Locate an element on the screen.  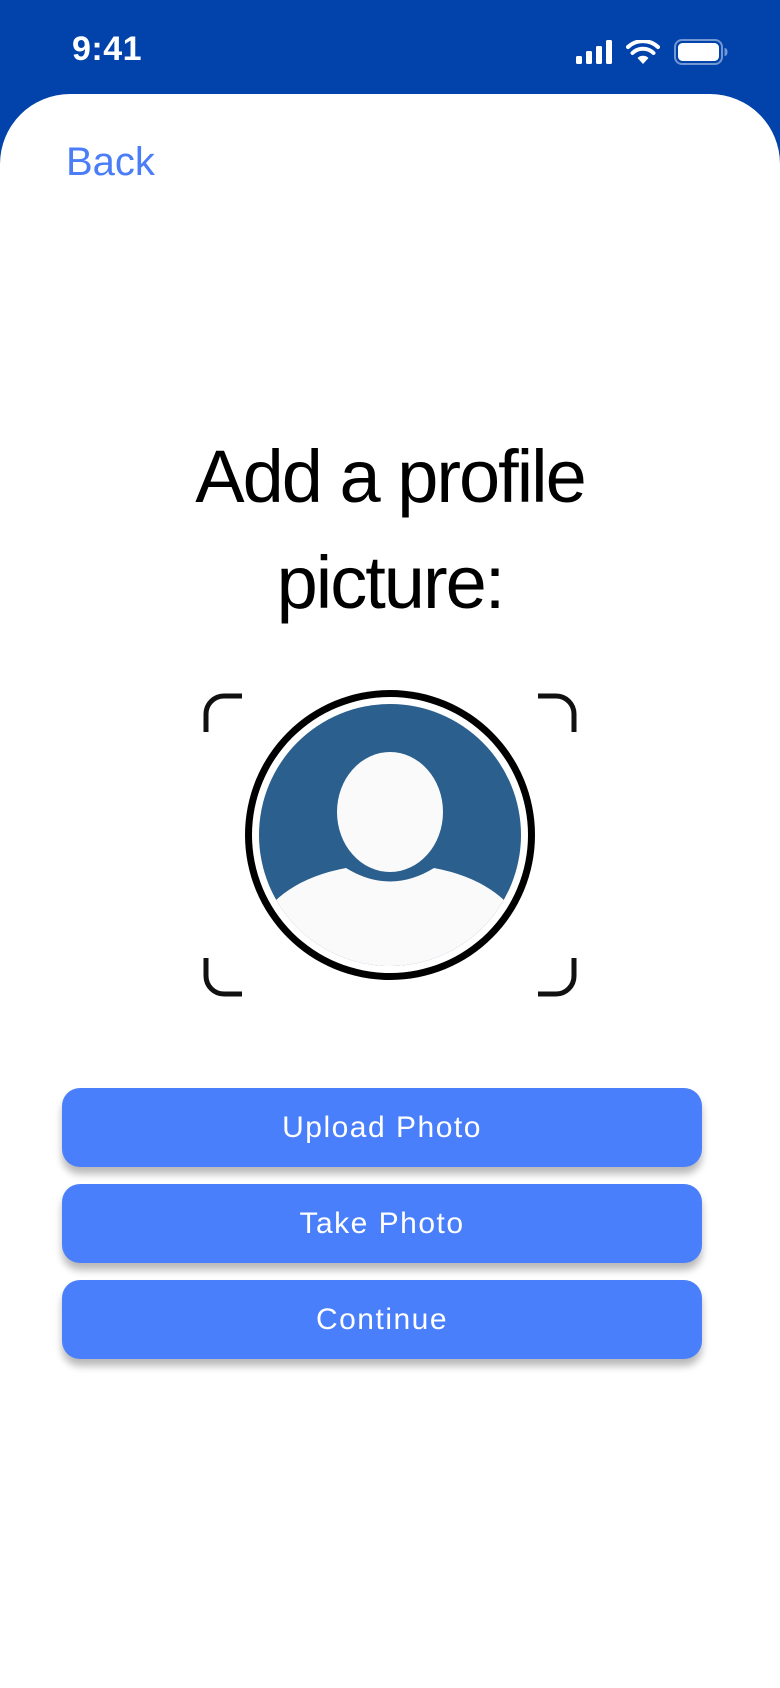
back-button: Back is located at coordinates (110, 162).